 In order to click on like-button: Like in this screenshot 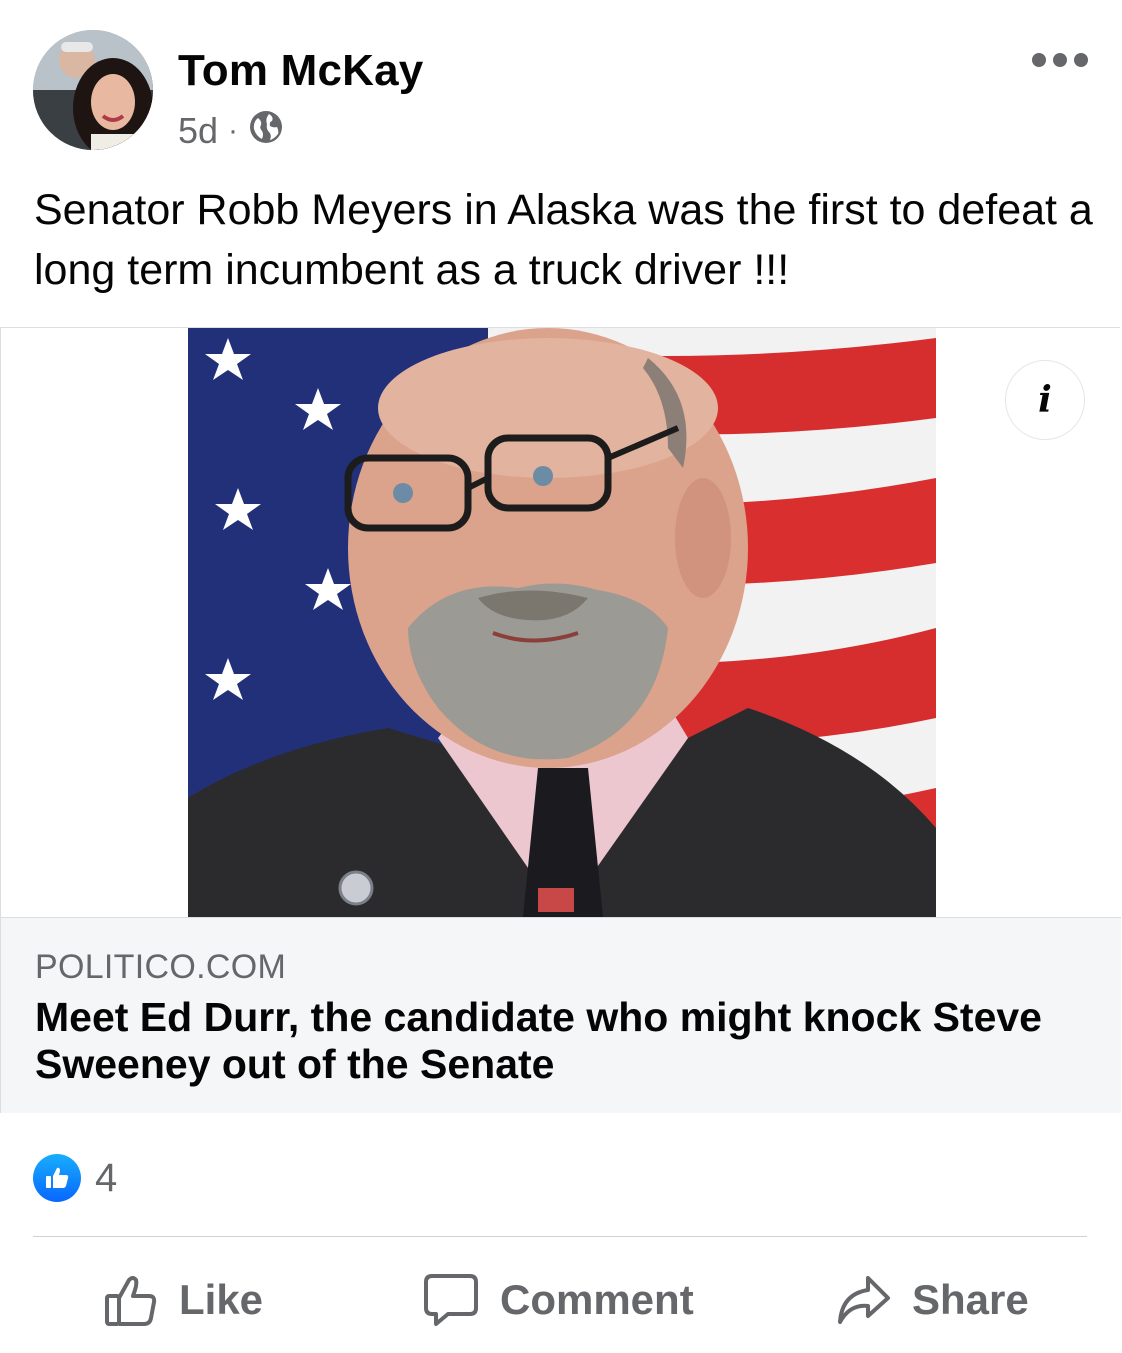, I will do `click(183, 1300)`.